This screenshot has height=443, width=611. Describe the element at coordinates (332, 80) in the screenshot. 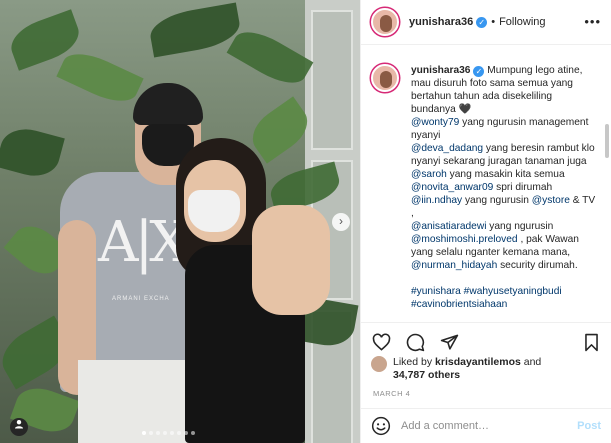

I see `window-pane` at that location.